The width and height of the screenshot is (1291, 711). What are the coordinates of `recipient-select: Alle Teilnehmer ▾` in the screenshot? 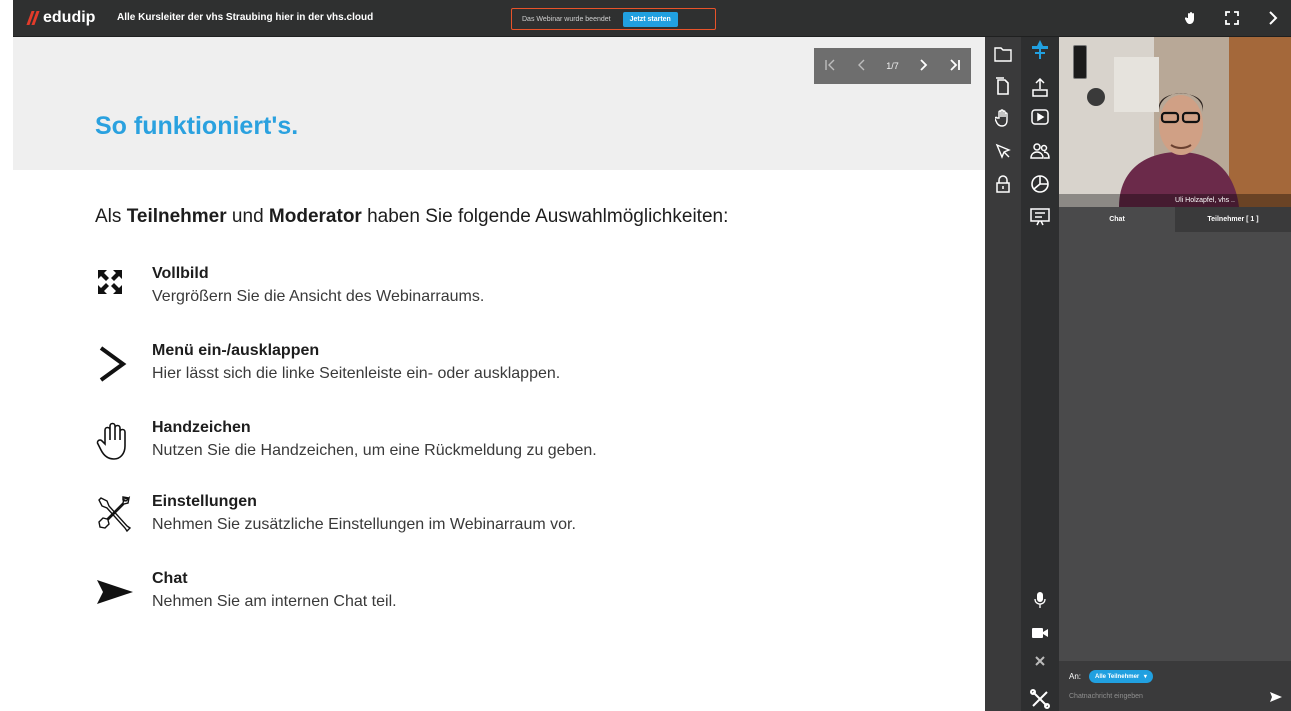 It's located at (1121, 676).